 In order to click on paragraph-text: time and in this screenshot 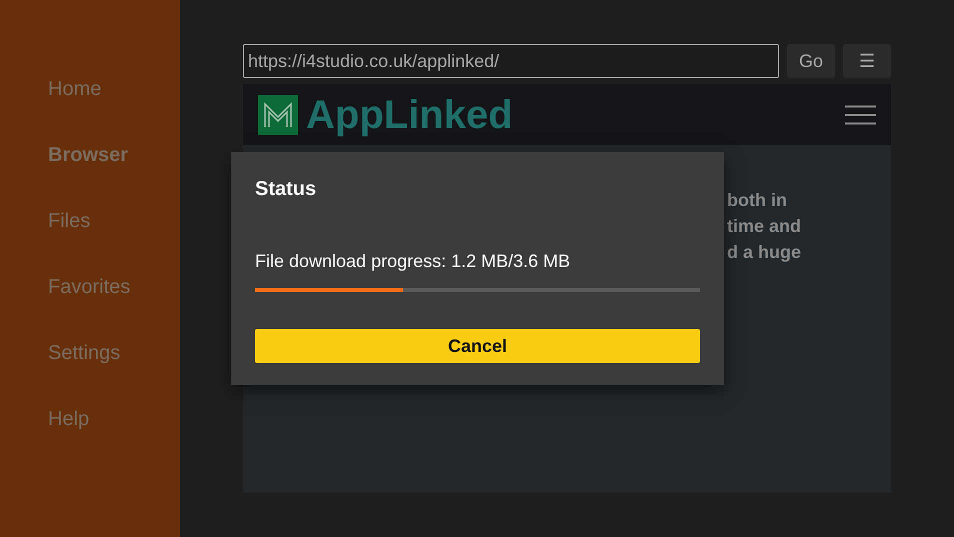, I will do `click(764, 226)`.